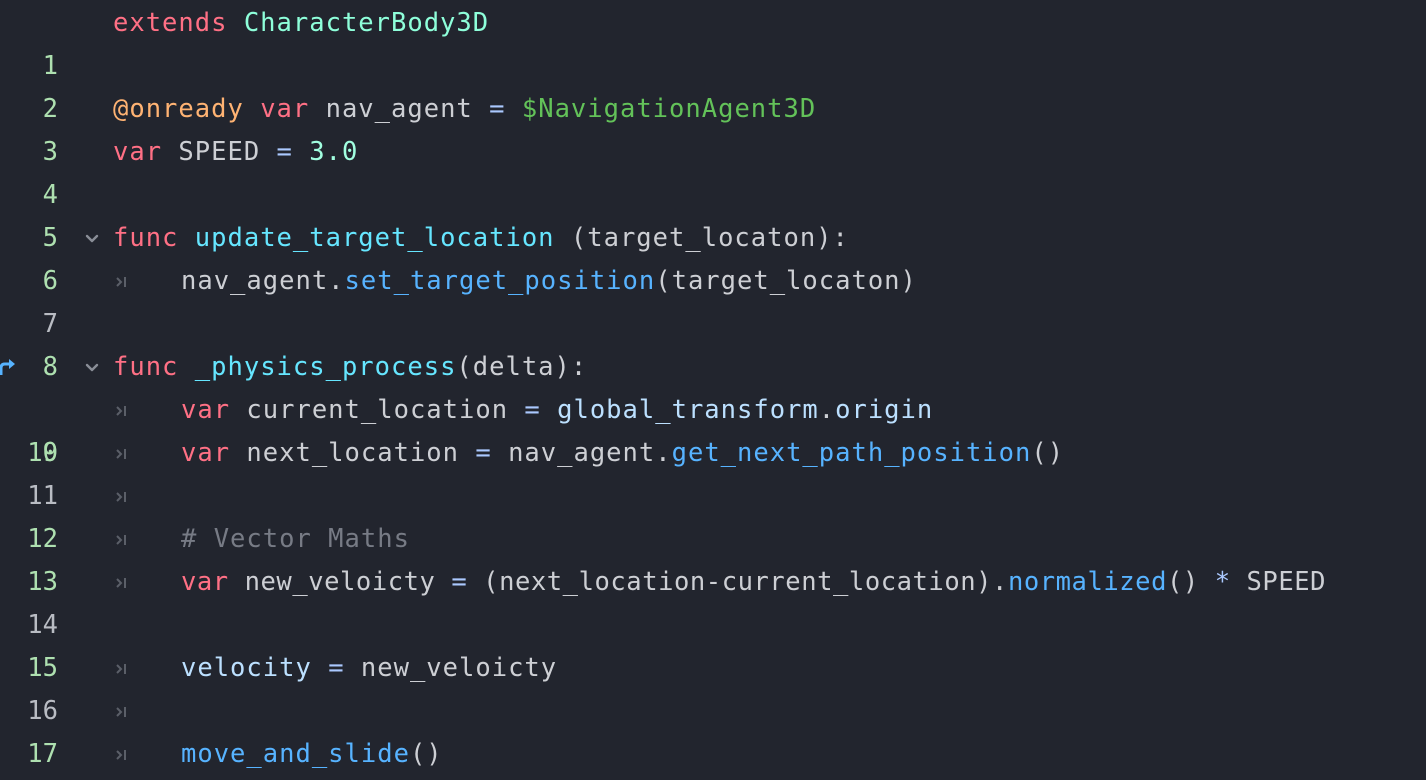 This screenshot has width=1426, height=780. I want to click on type-token: CharacterBody3D, so click(366, 23).